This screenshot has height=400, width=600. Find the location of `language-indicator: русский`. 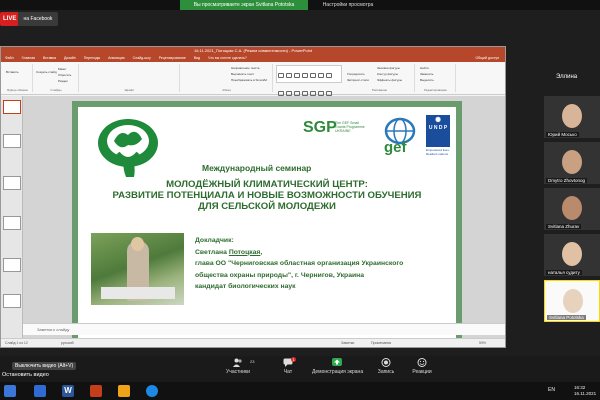

language-indicator: русский is located at coordinates (67, 343).